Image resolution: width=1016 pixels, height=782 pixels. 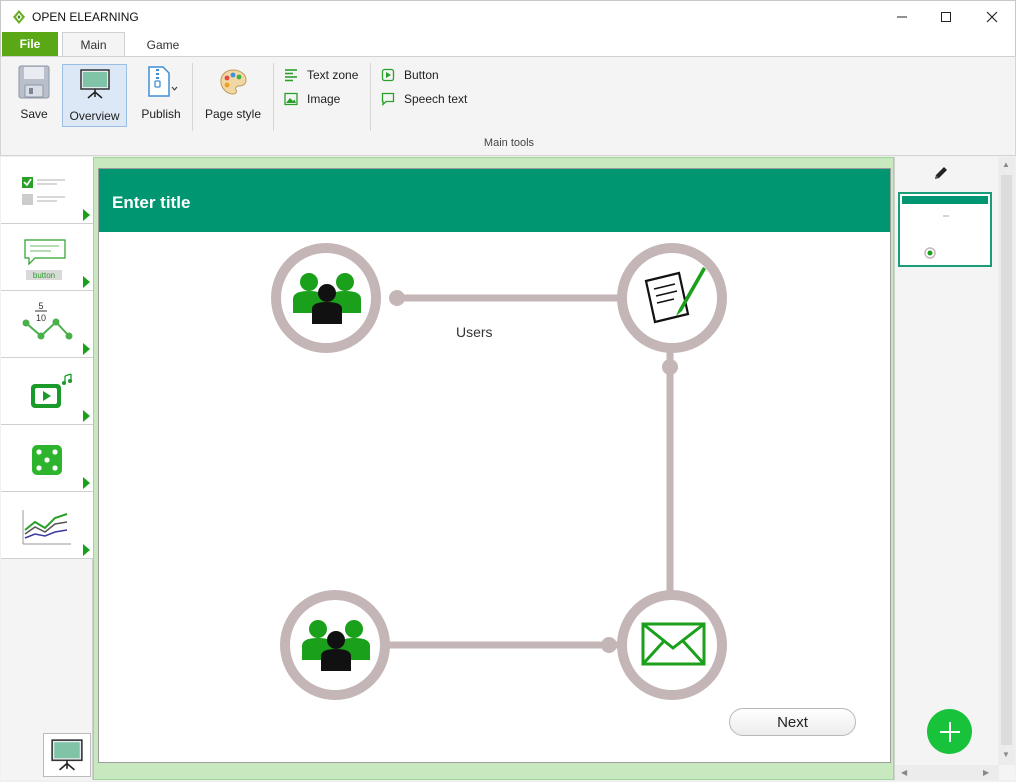 What do you see at coordinates (333, 75) in the screenshot?
I see `text-zone-label: Text zone` at bounding box center [333, 75].